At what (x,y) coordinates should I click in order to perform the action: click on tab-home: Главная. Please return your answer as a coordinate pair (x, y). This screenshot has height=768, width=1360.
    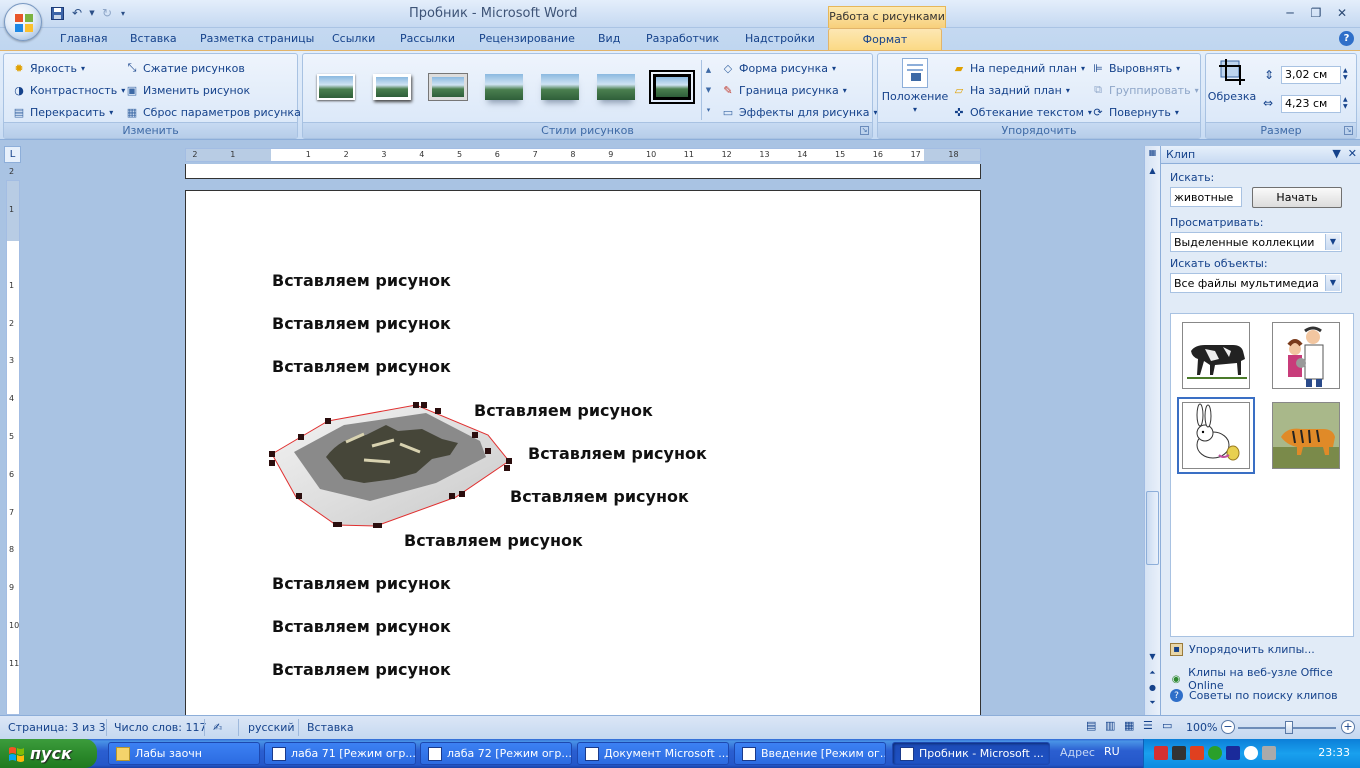
    Looking at the image, I should click on (84, 38).